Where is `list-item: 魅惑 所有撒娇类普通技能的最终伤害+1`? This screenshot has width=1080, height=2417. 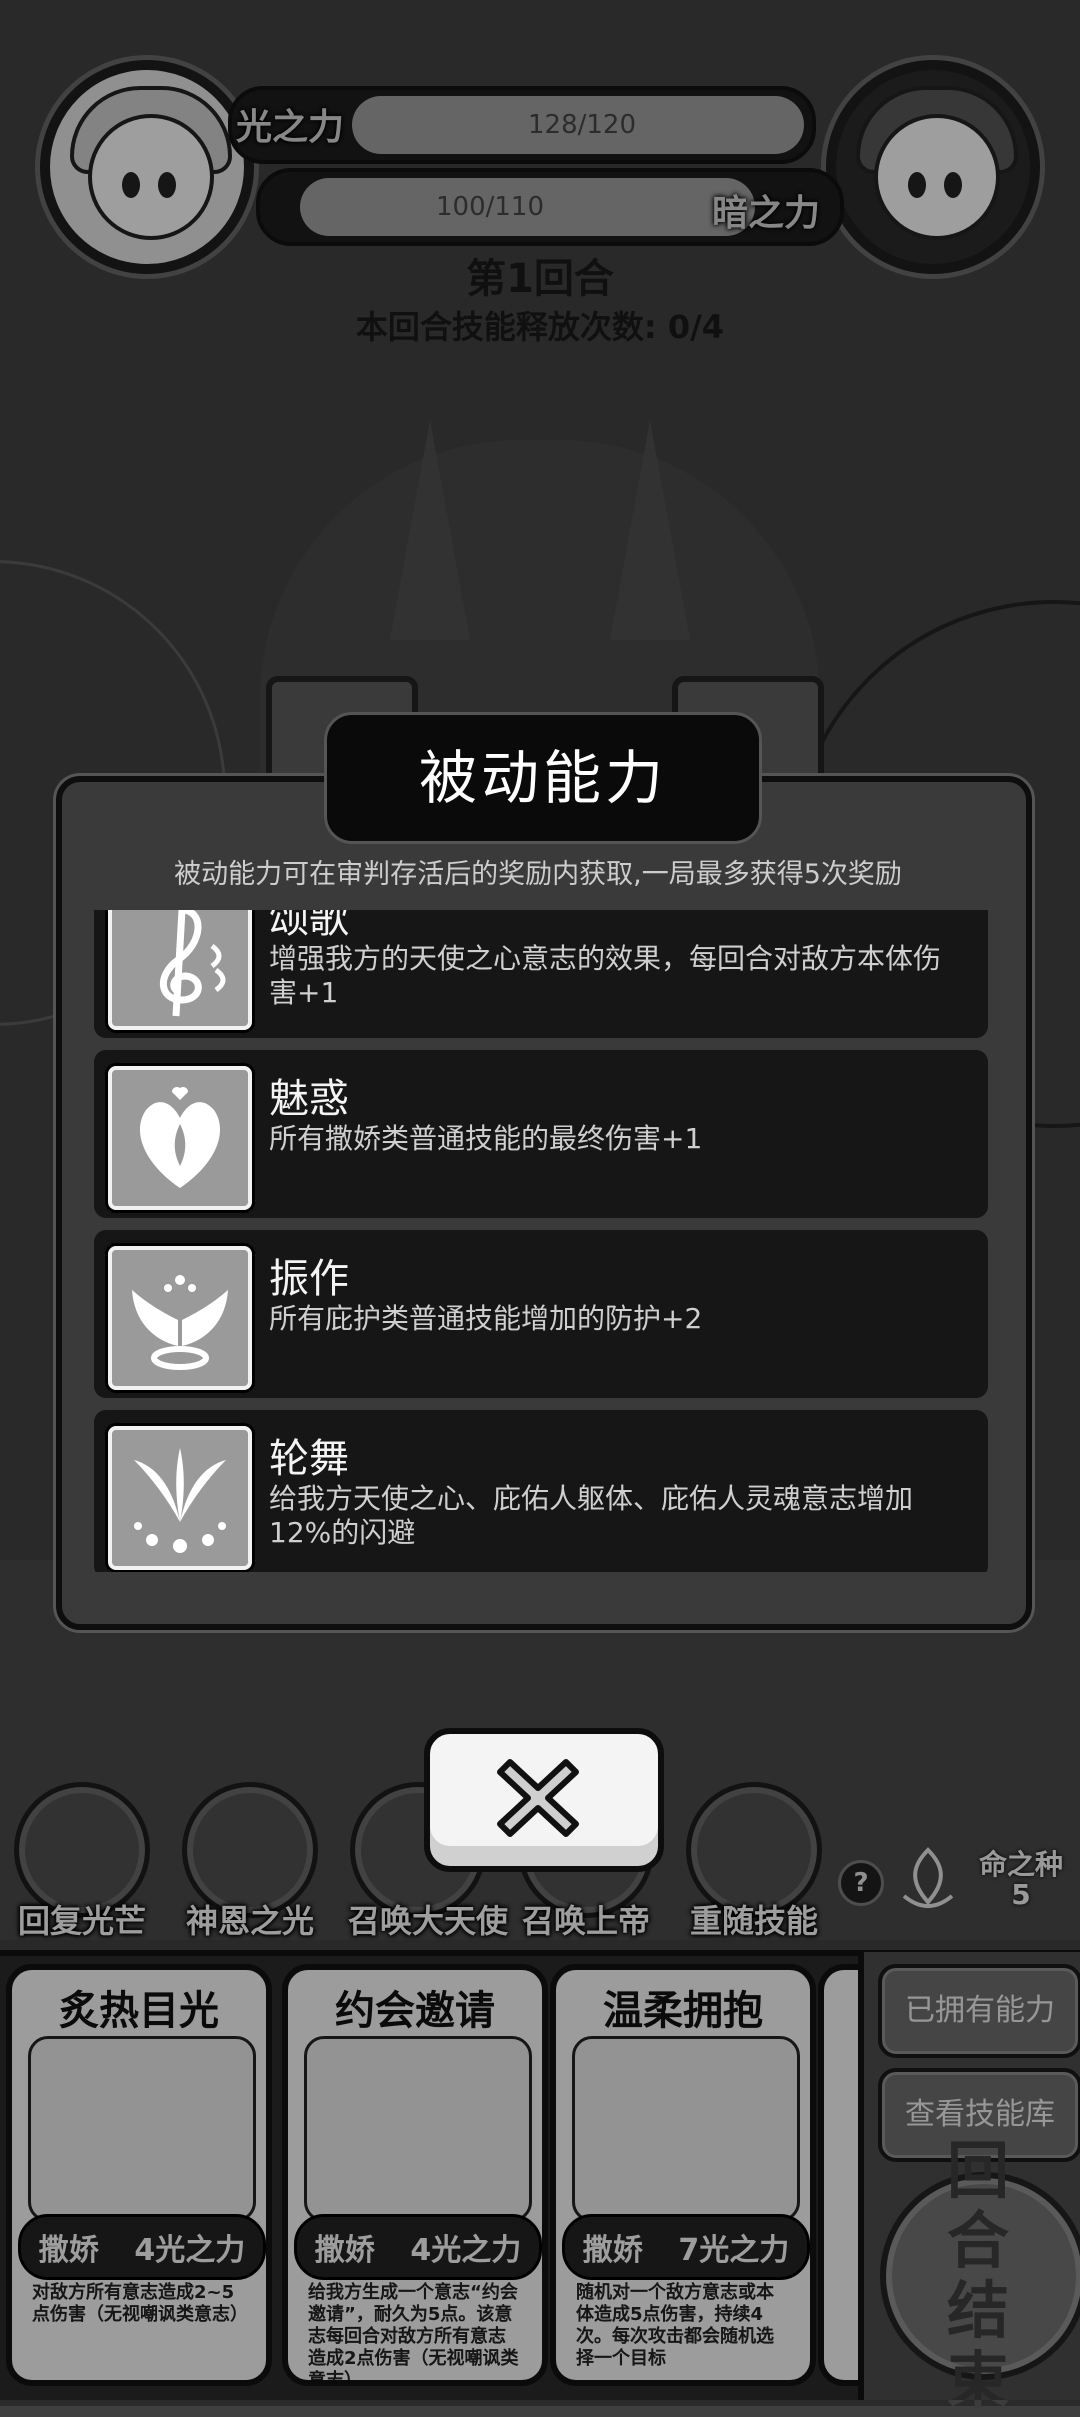
list-item: 魅惑 所有撒娇类普通技能的最终伤害+1 is located at coordinates (541, 1134).